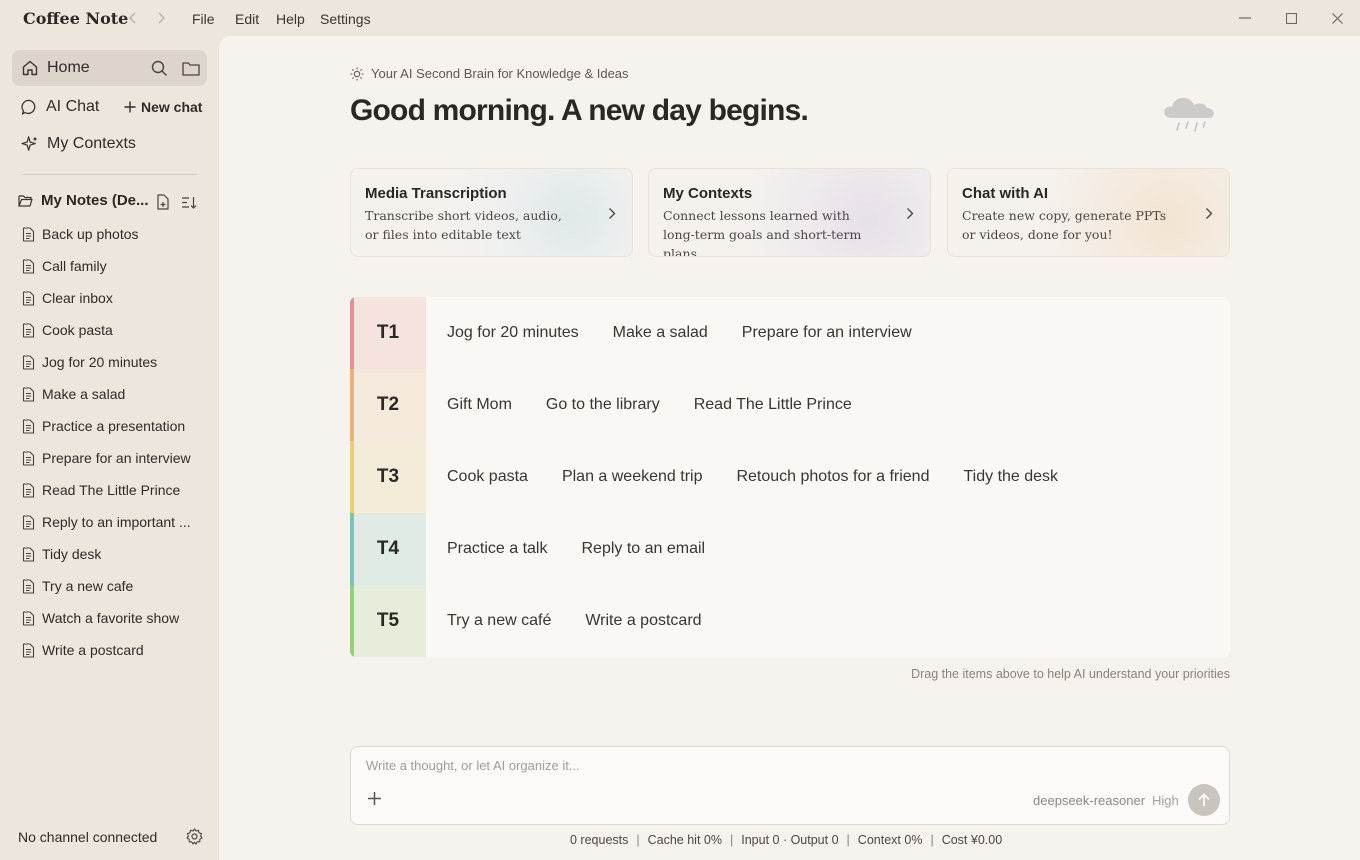 The image size is (1360, 860). What do you see at coordinates (93, 650) in the screenshot?
I see `note-label: Write a postcard` at bounding box center [93, 650].